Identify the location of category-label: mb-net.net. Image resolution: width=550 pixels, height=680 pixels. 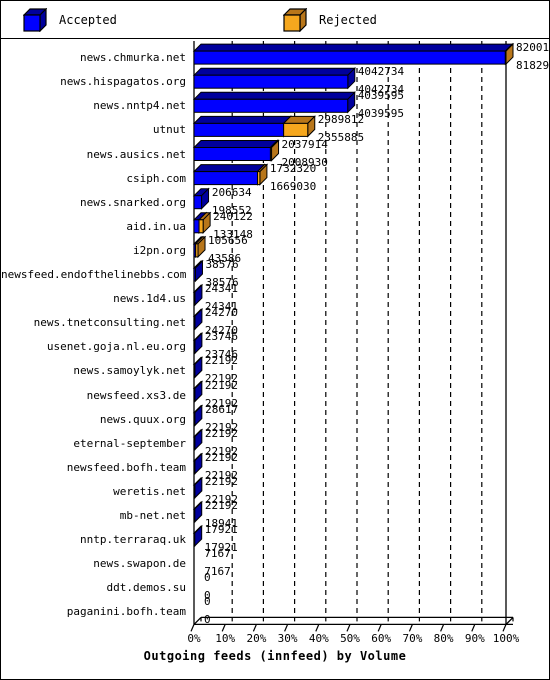
(152, 515).